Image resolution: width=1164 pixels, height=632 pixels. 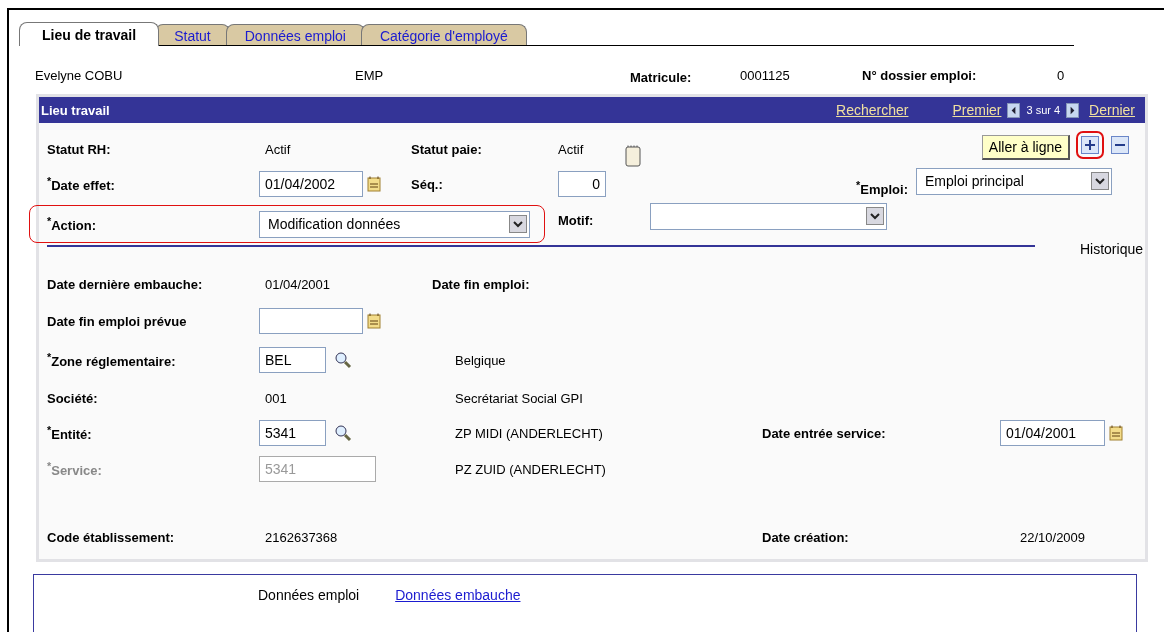 I want to click on field-label: Code établissement:, so click(x=111, y=537).